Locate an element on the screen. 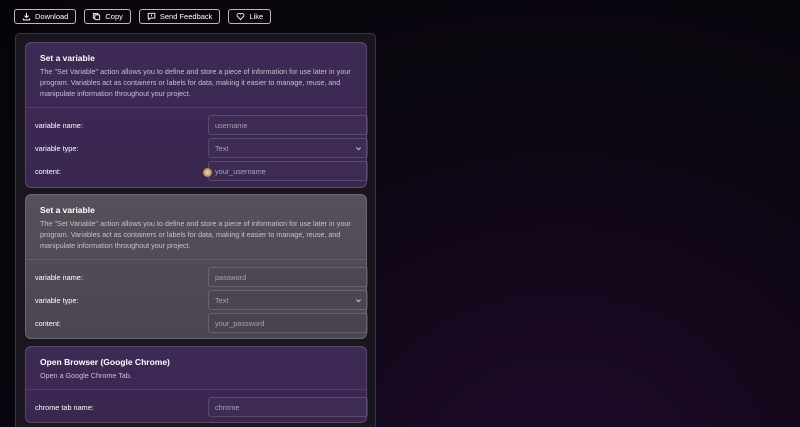  send-feedback-button: Send Feedback is located at coordinates (179, 16).